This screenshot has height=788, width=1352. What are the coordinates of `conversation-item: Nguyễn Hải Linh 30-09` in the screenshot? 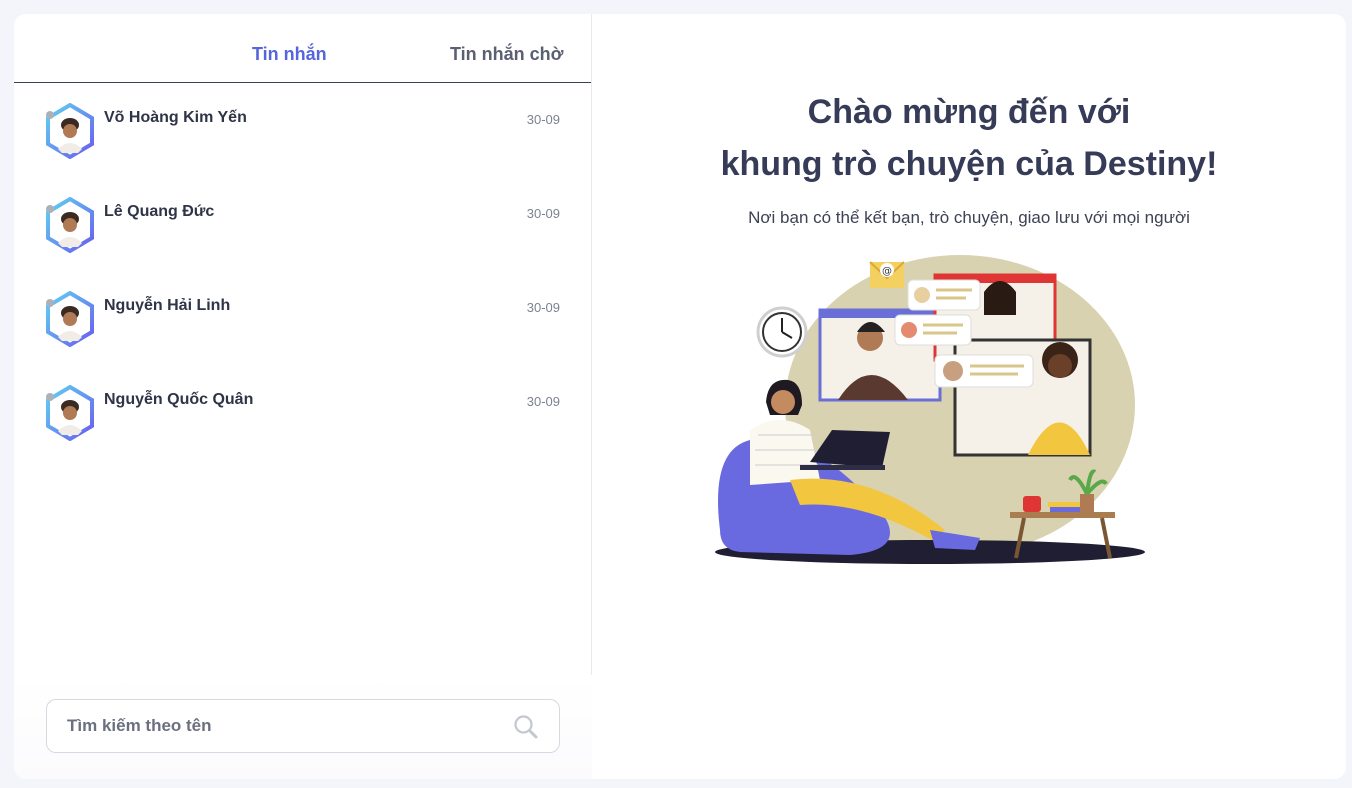 It's located at (302, 318).